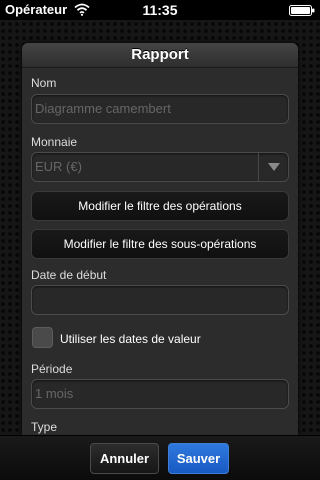 Image resolution: width=320 pixels, height=480 pixels. I want to click on name-field: Diagramme camembert, so click(160, 109).